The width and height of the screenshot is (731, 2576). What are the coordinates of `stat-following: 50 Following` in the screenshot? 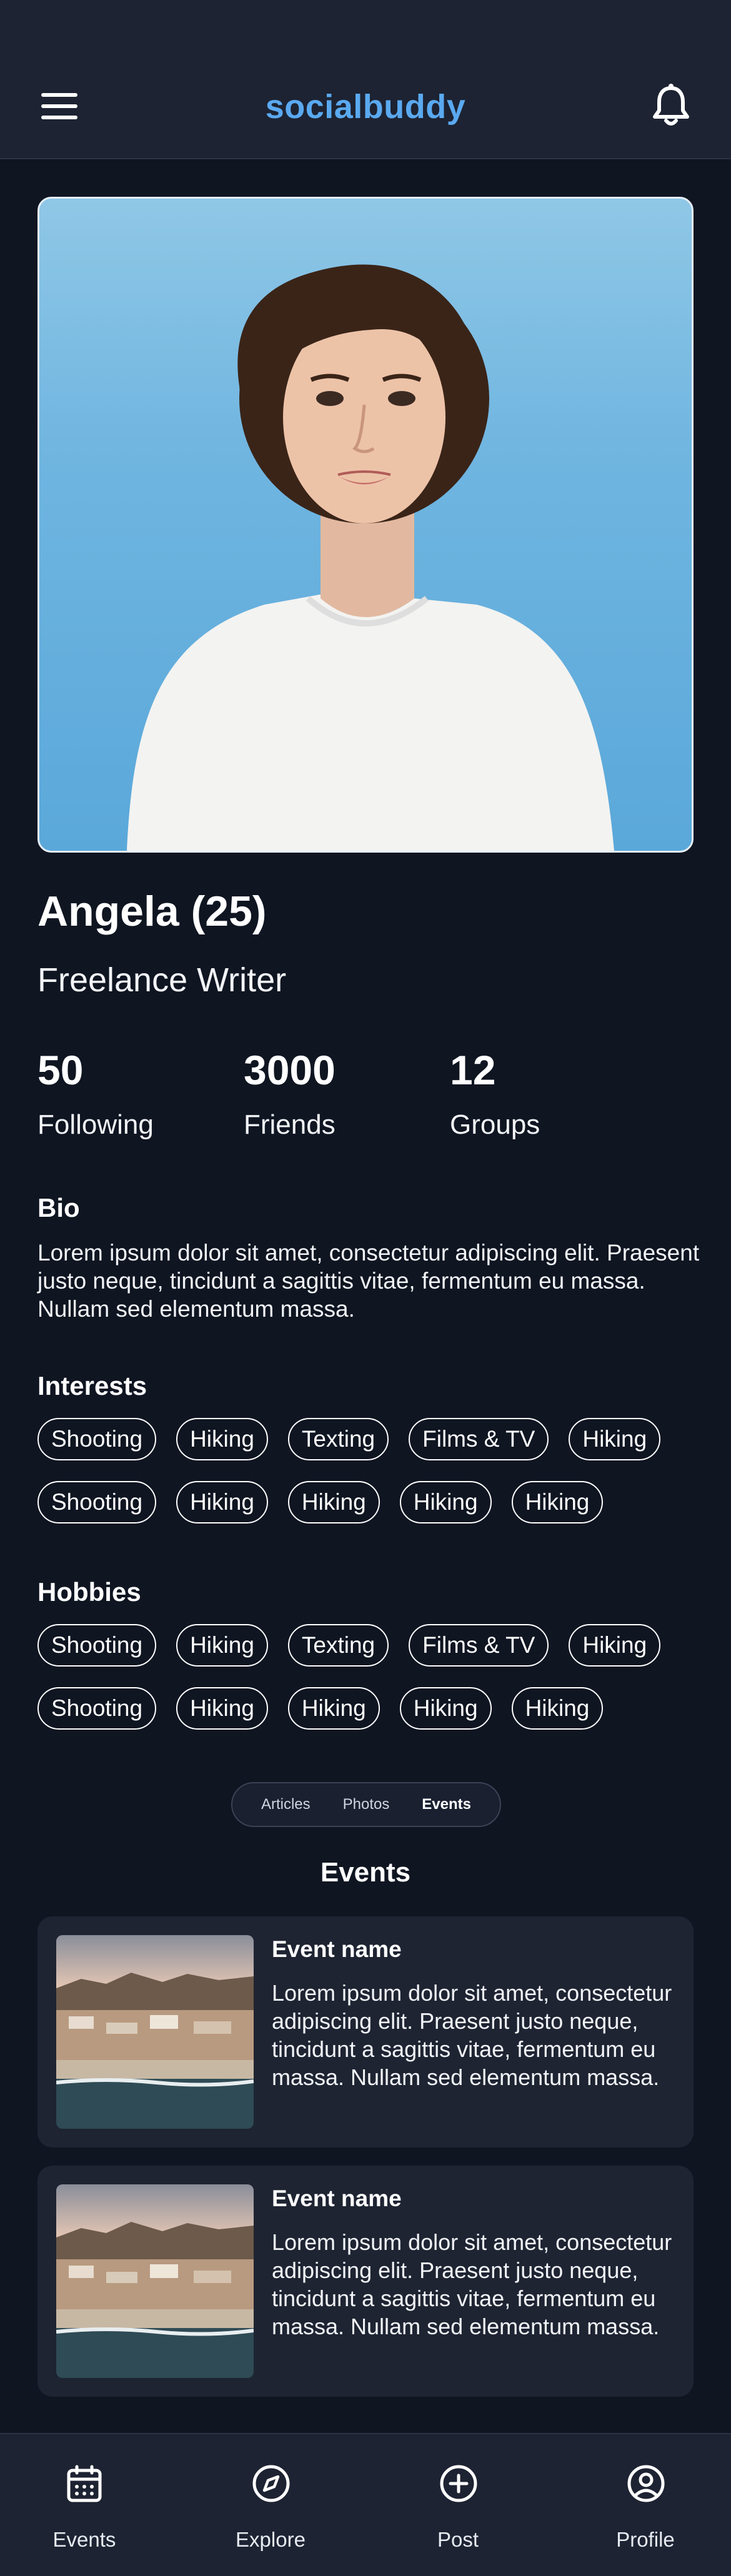 It's located at (95, 1095).